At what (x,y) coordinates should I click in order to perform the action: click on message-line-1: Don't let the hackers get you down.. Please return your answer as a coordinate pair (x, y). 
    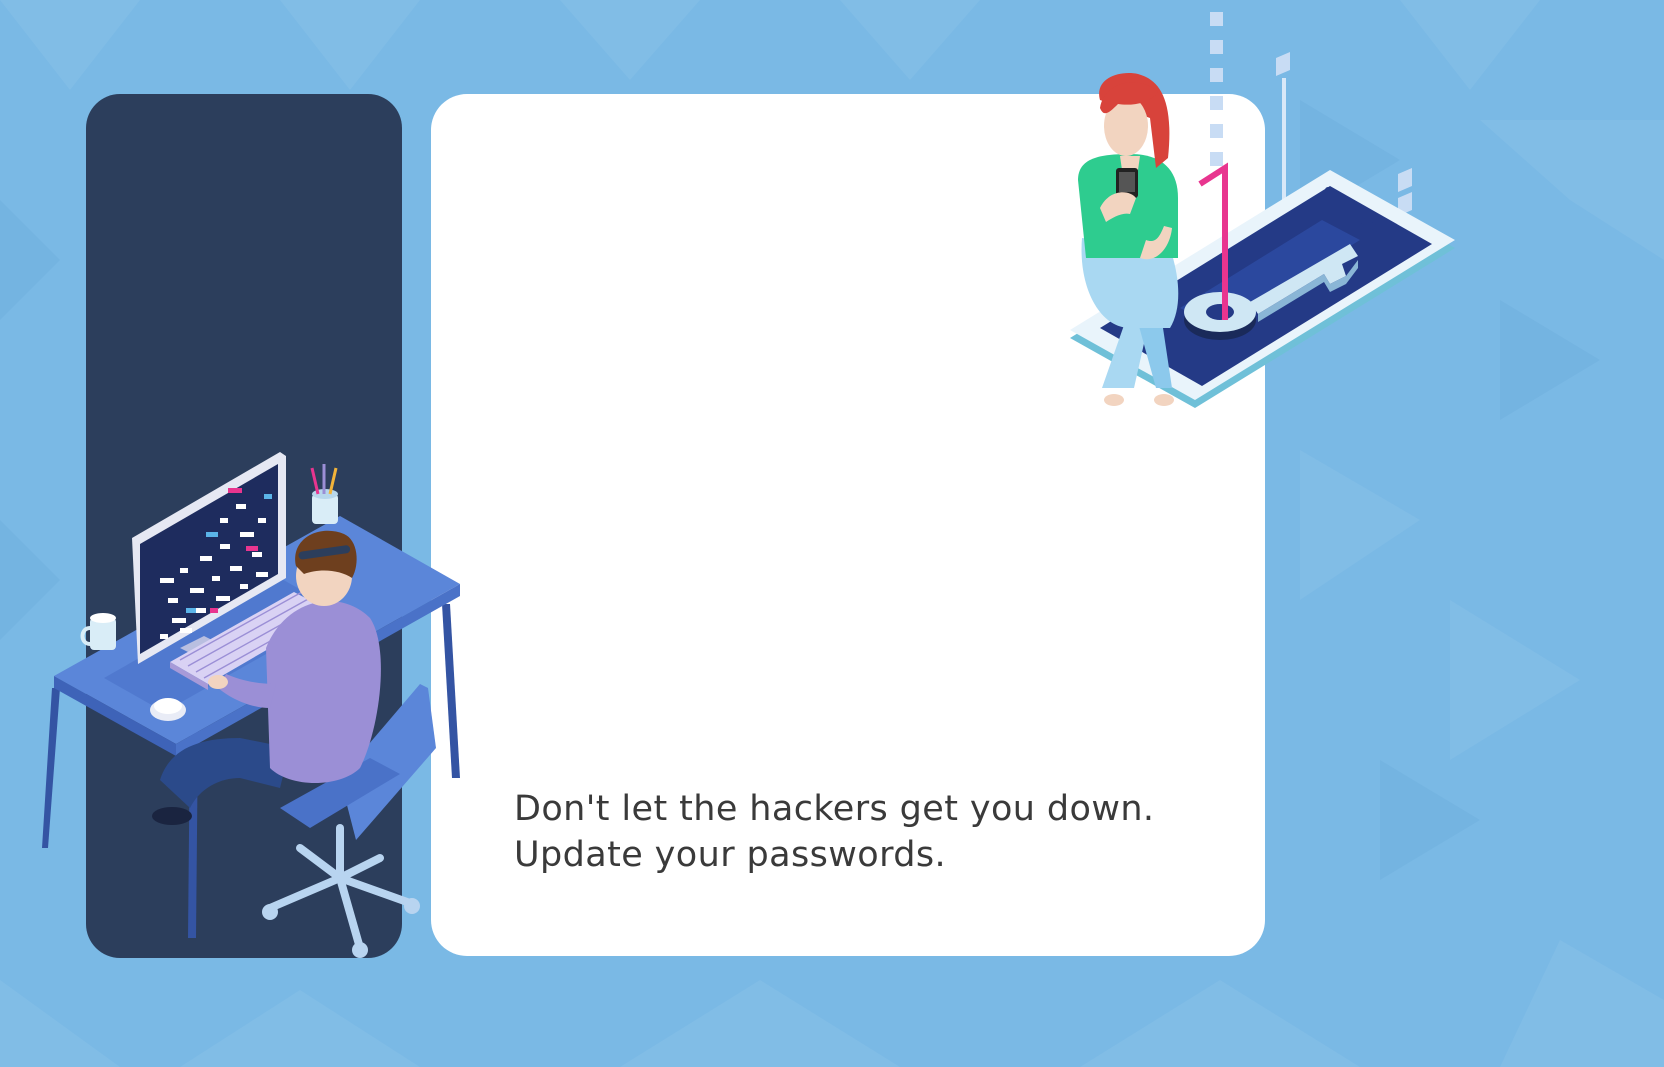
    Looking at the image, I should click on (834, 809).